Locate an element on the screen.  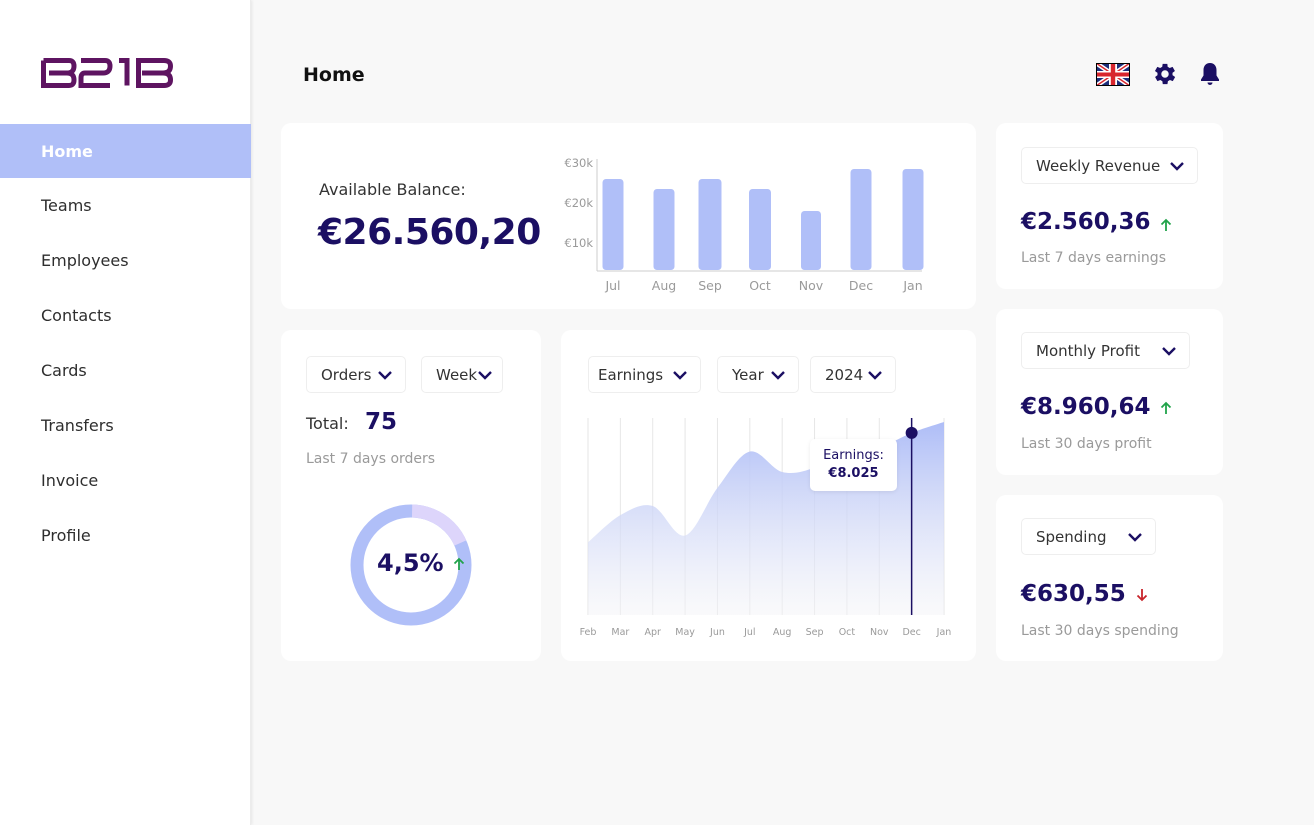
highlight-point is located at coordinates (911, 432).